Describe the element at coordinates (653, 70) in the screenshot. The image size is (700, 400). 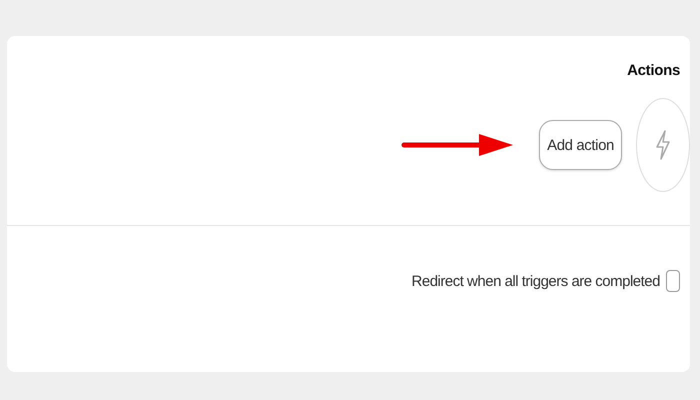
I see `panel-title: Actions` at that location.